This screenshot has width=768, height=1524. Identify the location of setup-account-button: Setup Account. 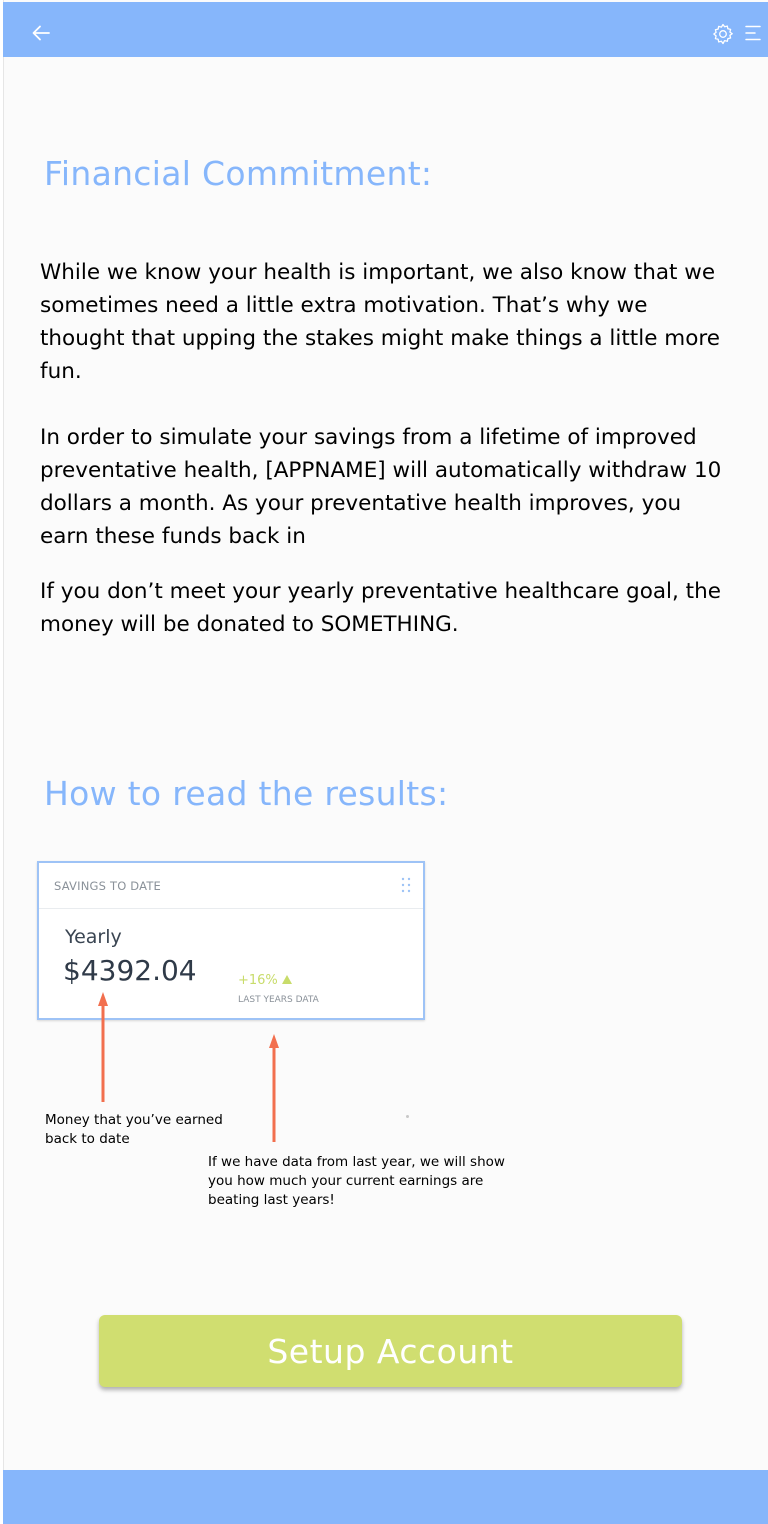
(390, 1351).